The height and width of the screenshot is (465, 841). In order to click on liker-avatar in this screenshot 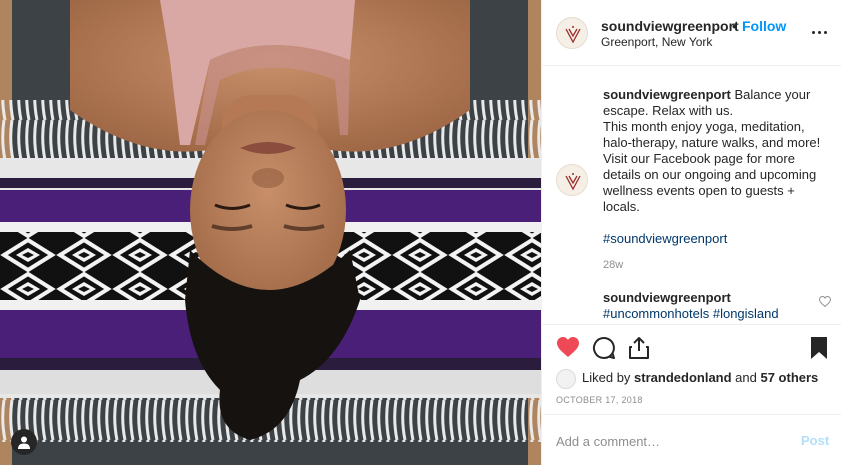, I will do `click(566, 379)`.